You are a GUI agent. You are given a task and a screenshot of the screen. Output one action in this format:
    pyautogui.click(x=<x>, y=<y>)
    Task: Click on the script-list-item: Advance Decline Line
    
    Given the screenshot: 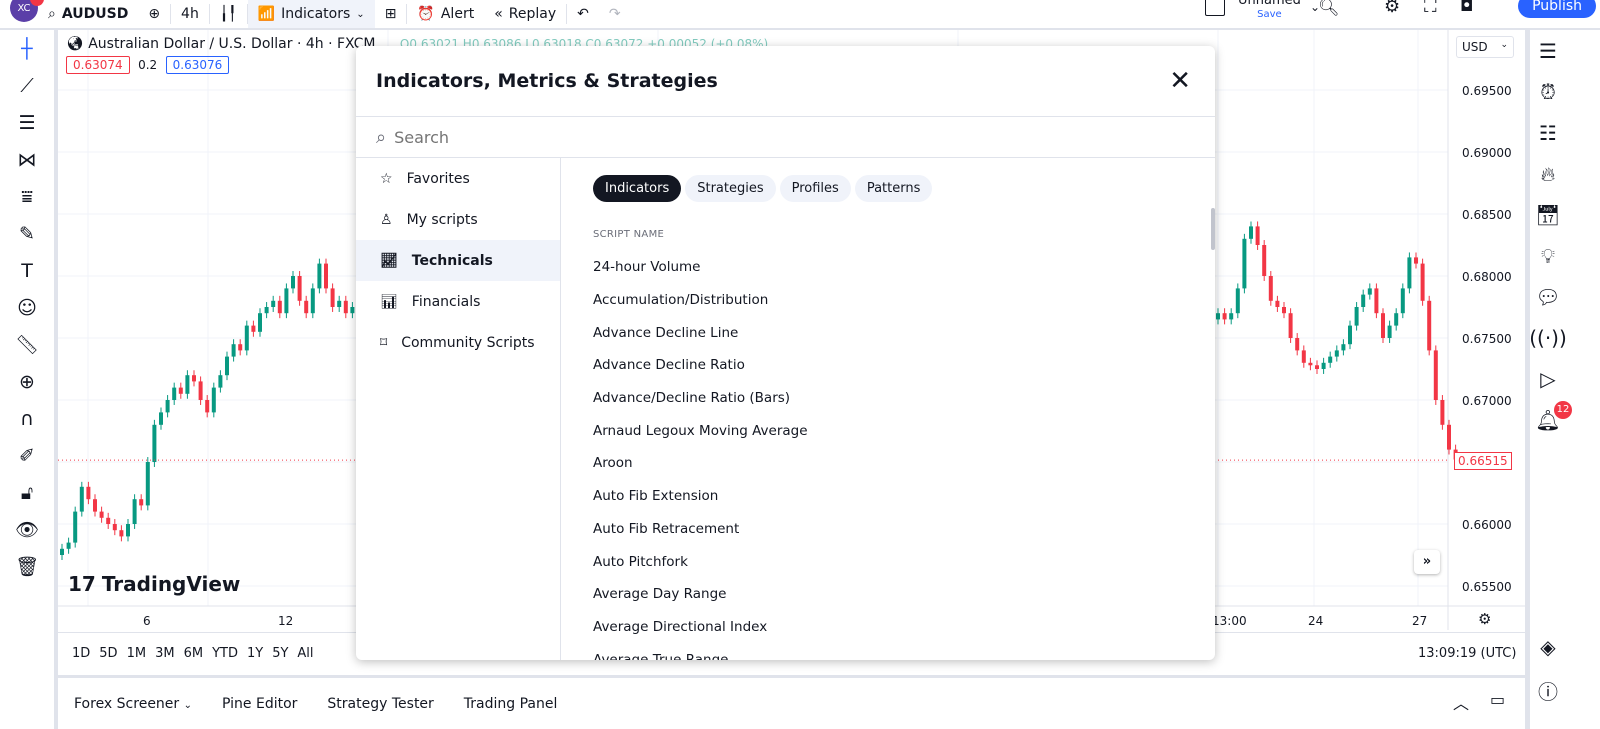 What is the action you would take?
    pyautogui.click(x=700, y=332)
    